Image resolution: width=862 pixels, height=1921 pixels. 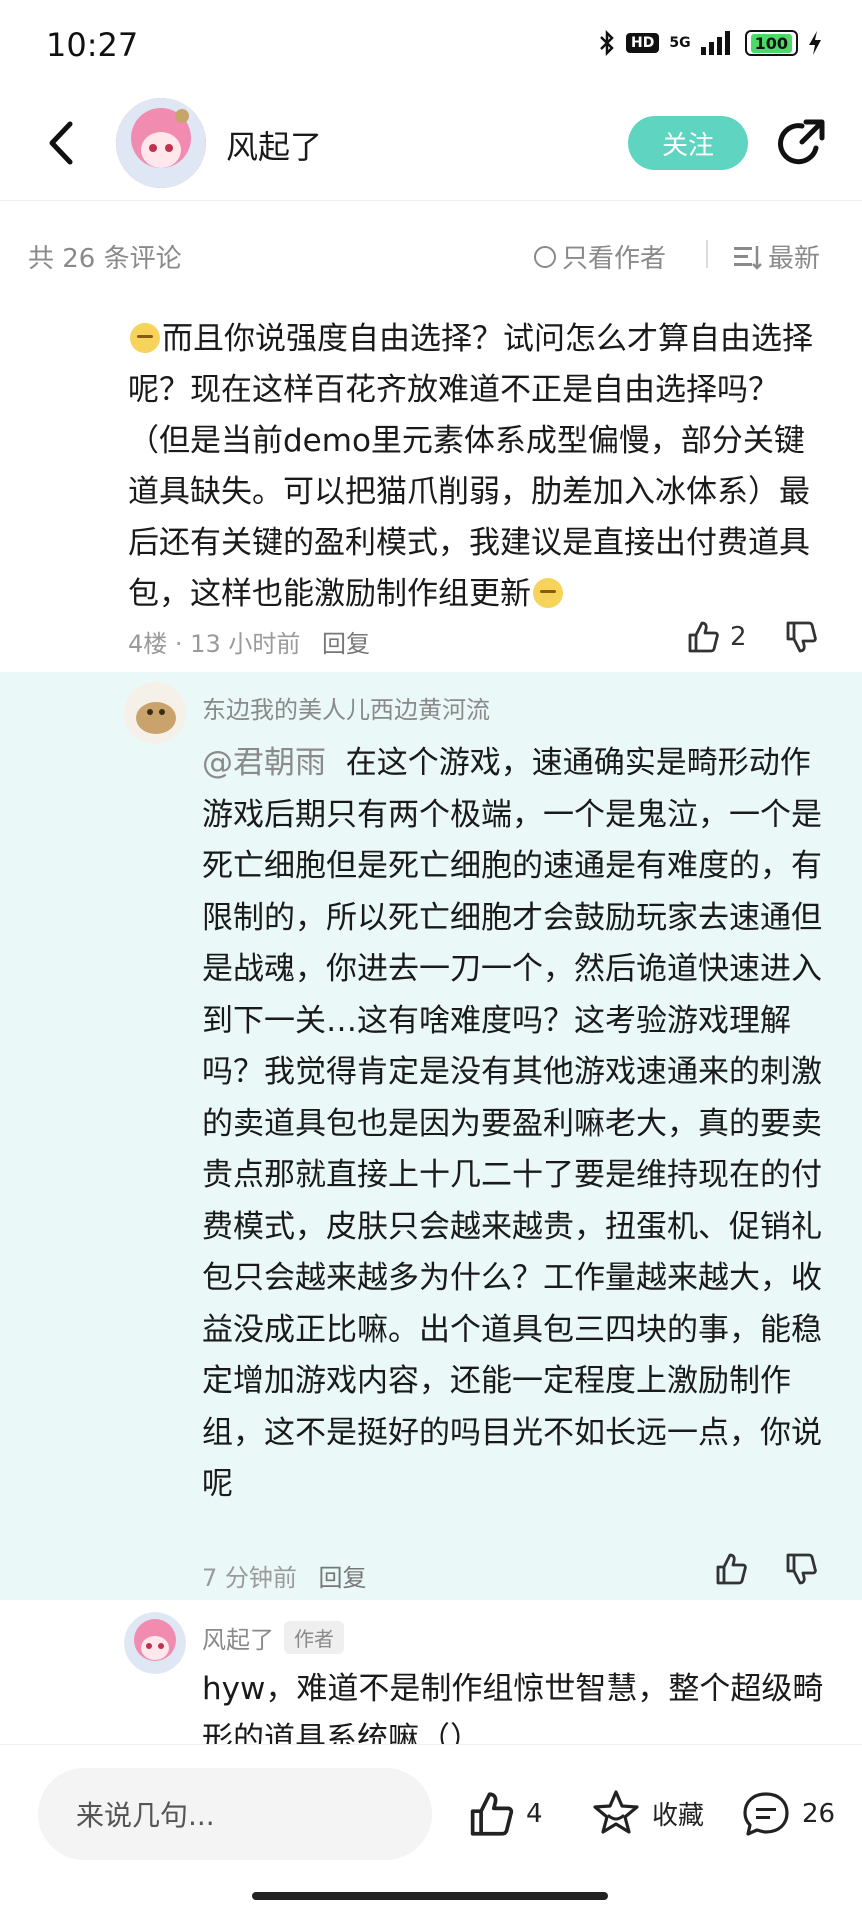 I want to click on status-time: 10:27, so click(x=92, y=45).